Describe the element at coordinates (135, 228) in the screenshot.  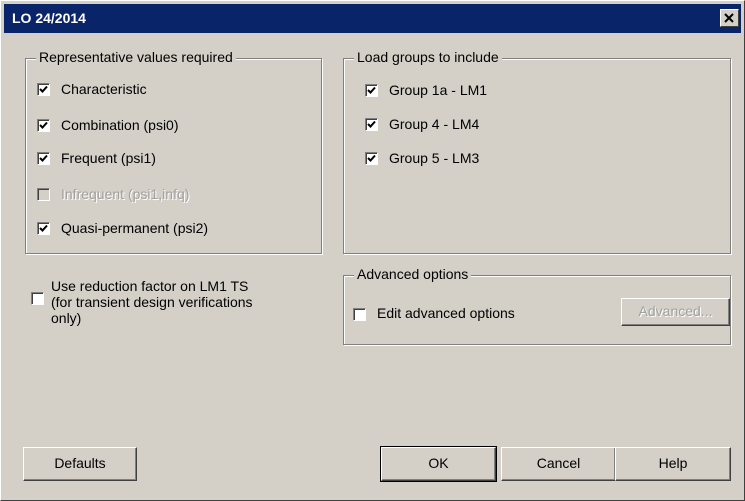
I see `quasi-permanent-label: Quasi-permanent (psi2)` at that location.